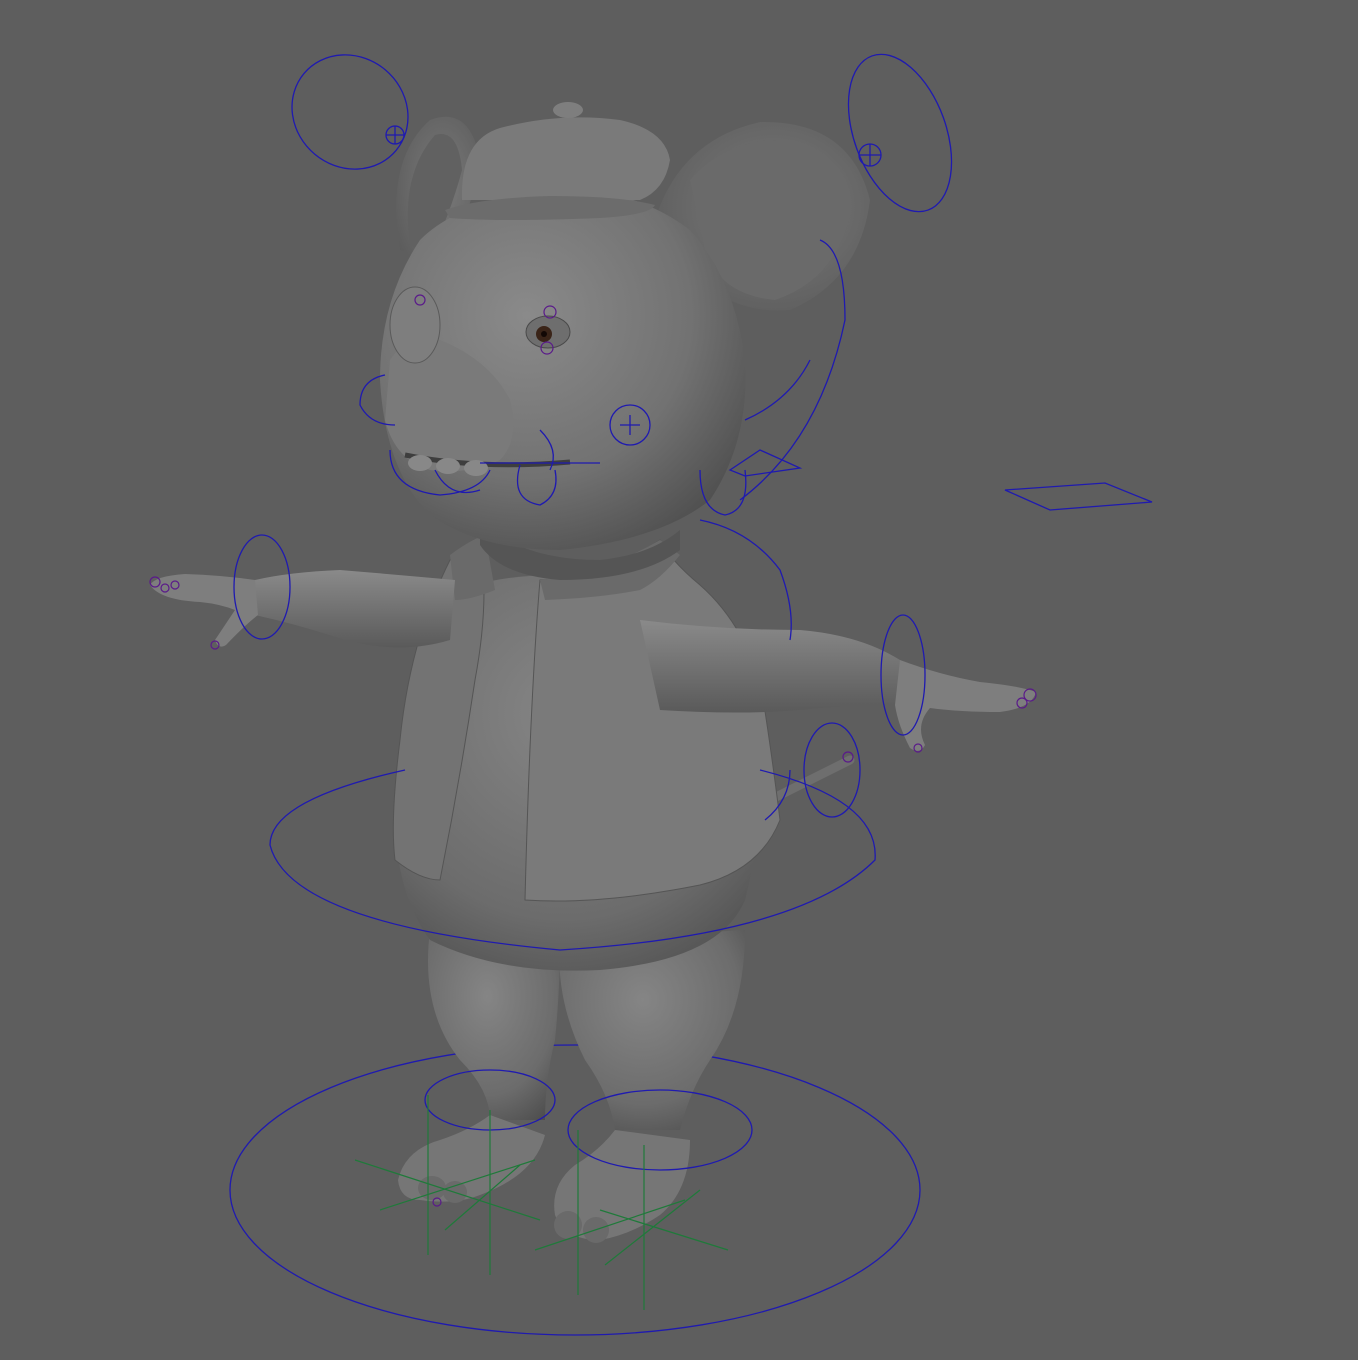 This screenshot has width=1358, height=1360. What do you see at coordinates (548, 332) in the screenshot?
I see `eye` at bounding box center [548, 332].